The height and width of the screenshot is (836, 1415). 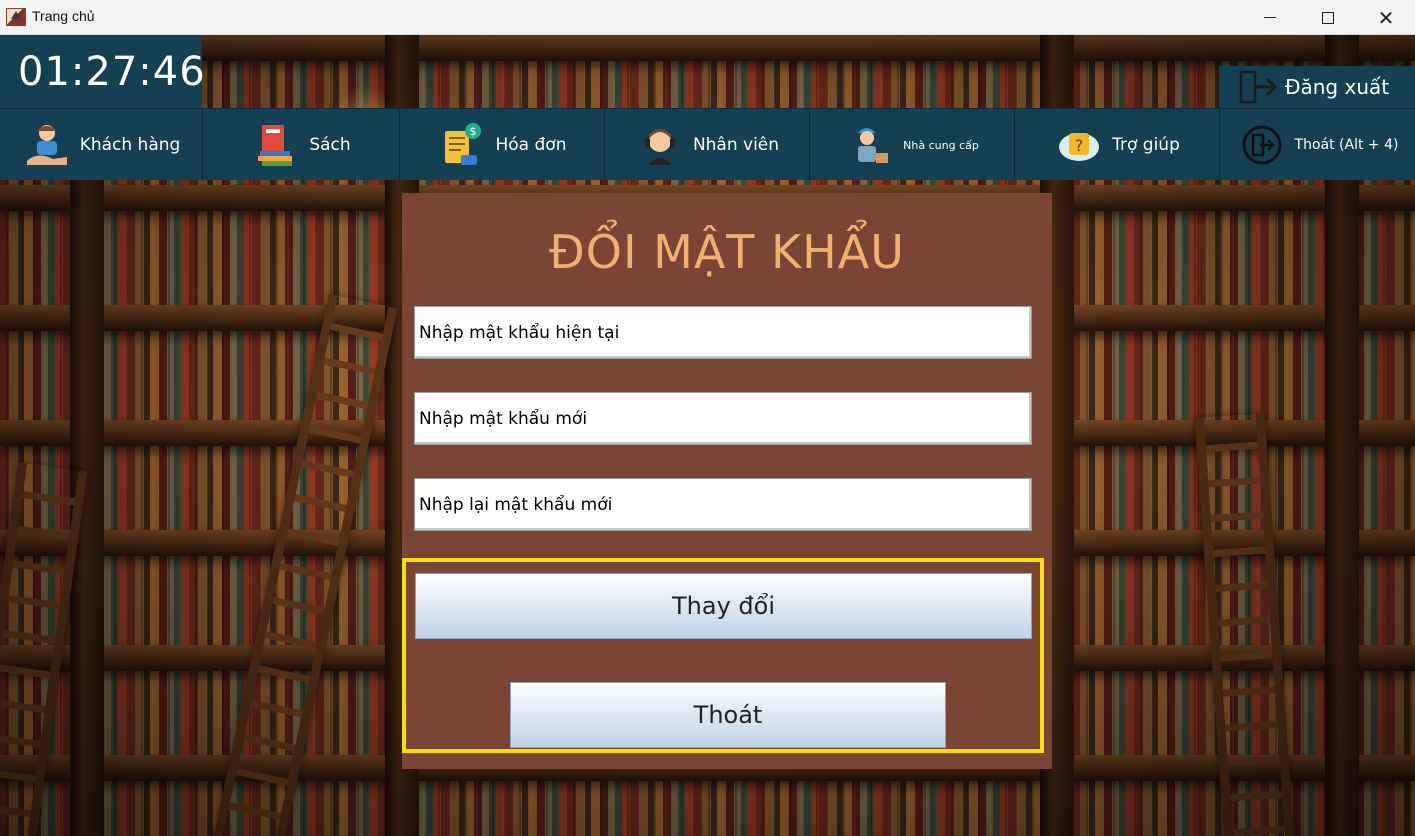 I want to click on menu-item-suppliers: Nhà cung cấp, so click(x=912, y=145).